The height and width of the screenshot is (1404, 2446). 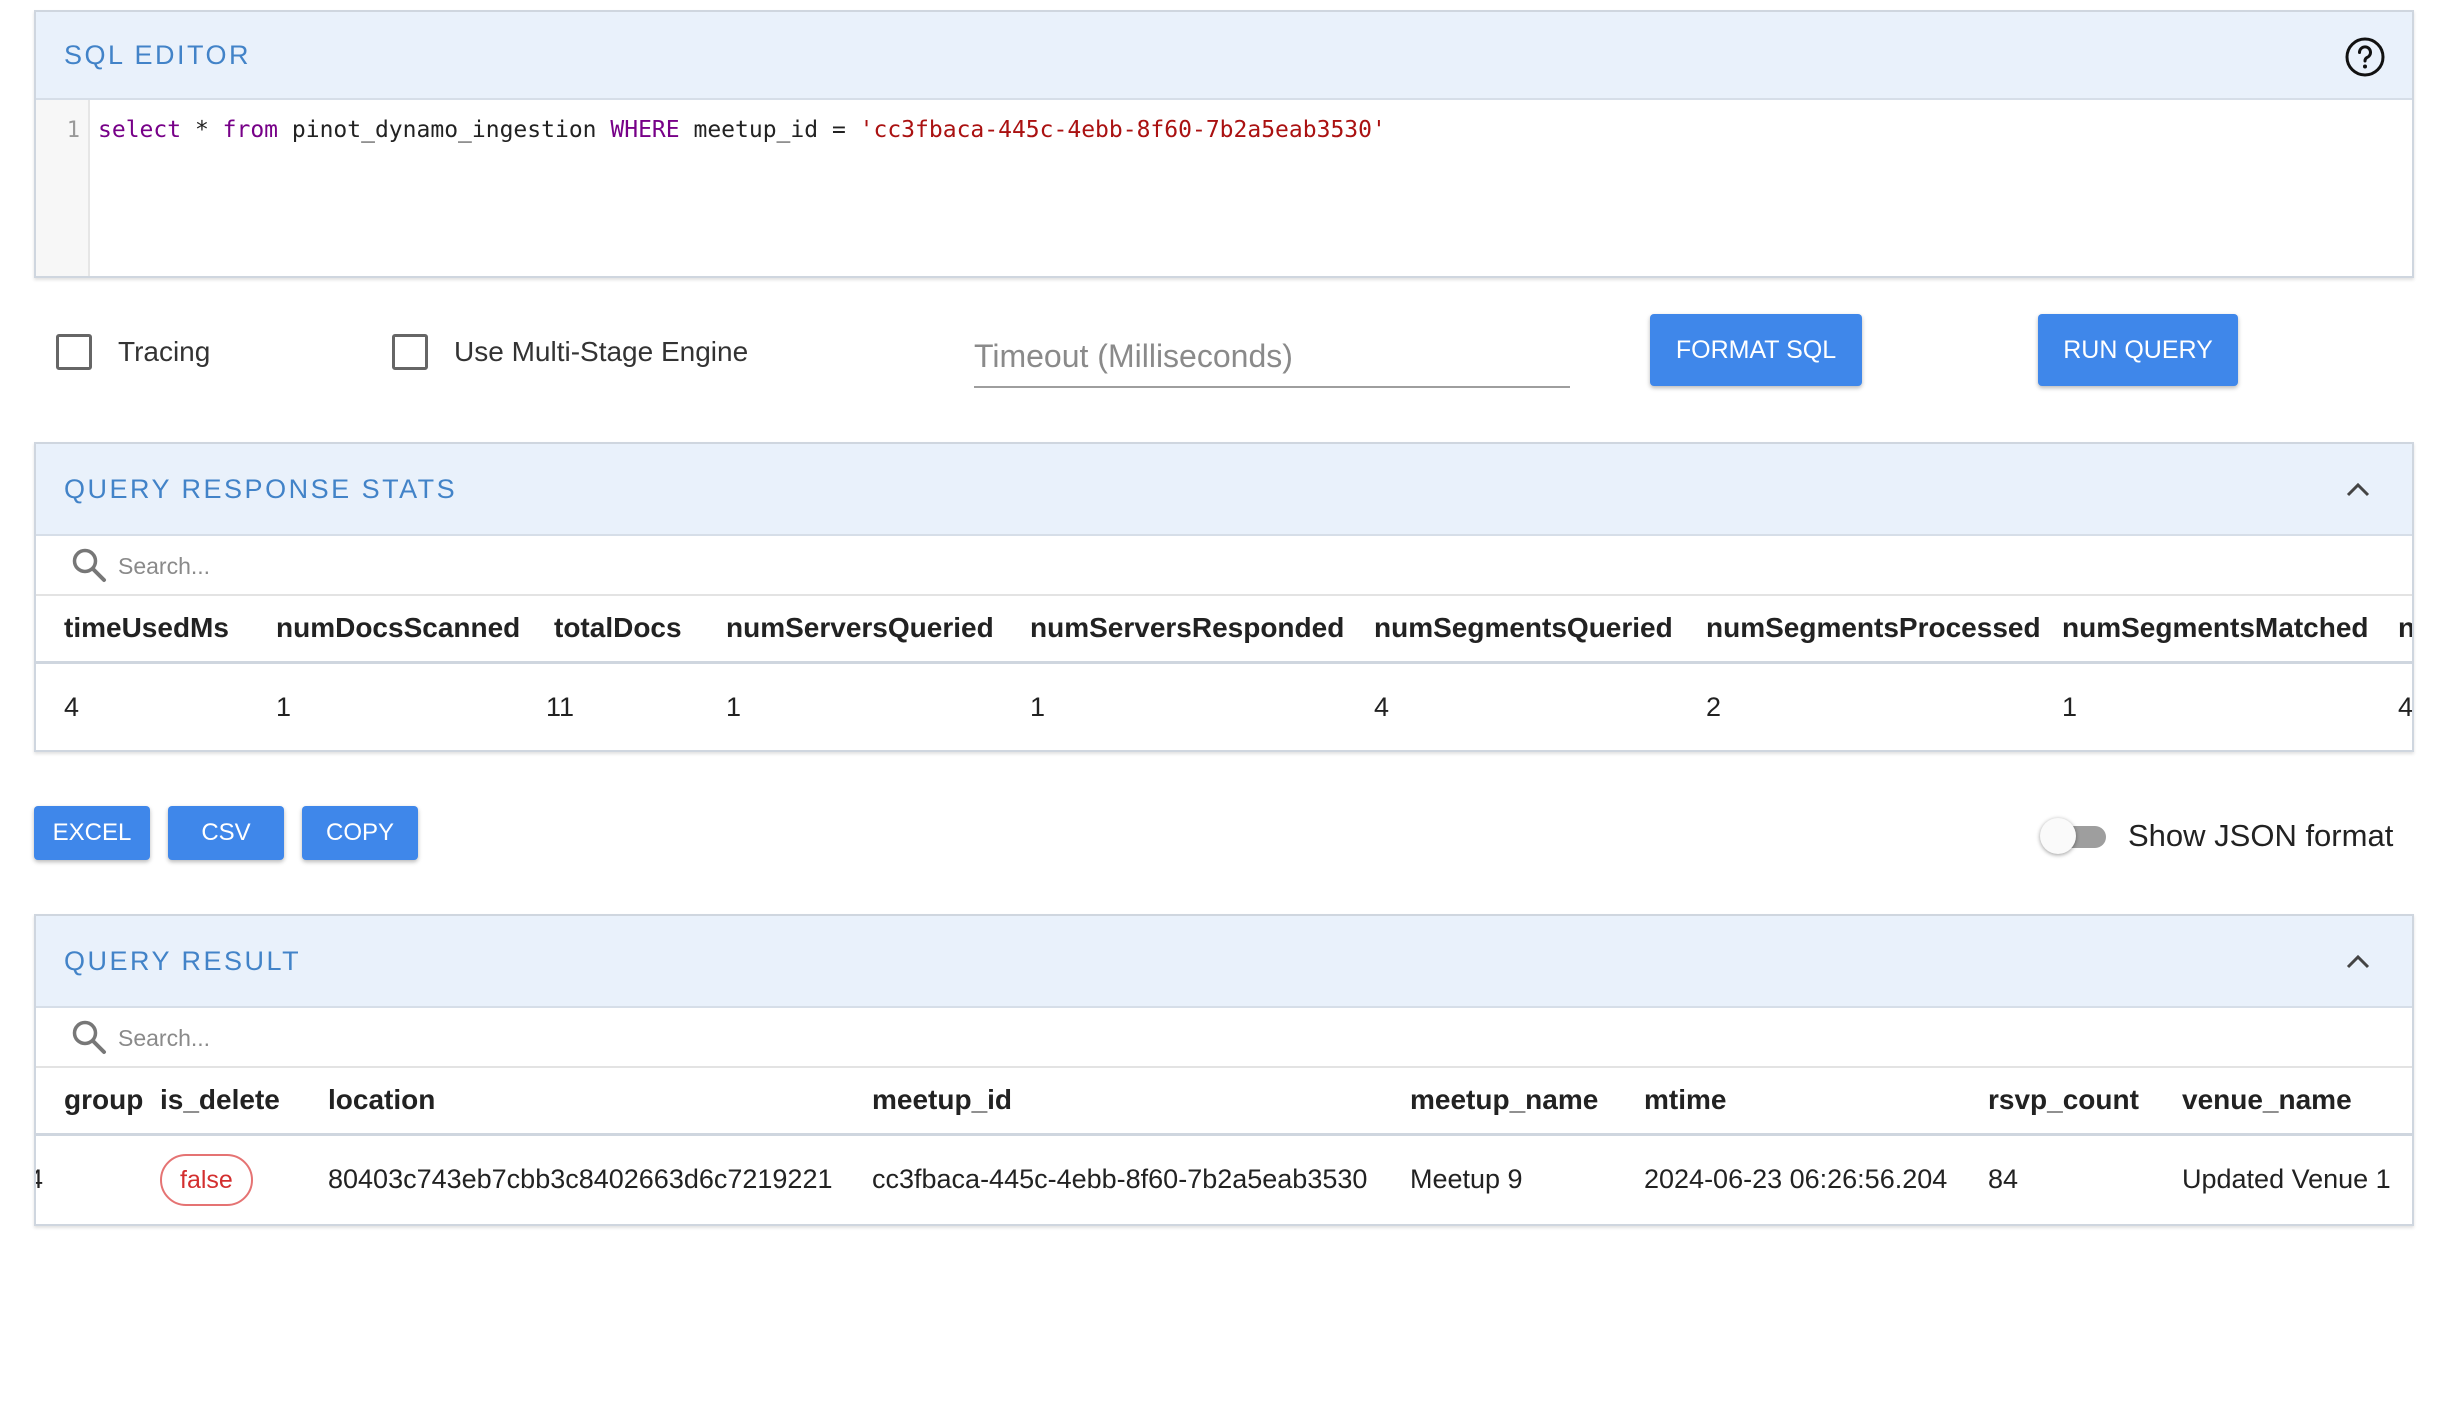 I want to click on result-cell-meetup-id: cc3fbaca-445c-4ebb-8f60-7b2a5eab3530, so click(x=1120, y=1179).